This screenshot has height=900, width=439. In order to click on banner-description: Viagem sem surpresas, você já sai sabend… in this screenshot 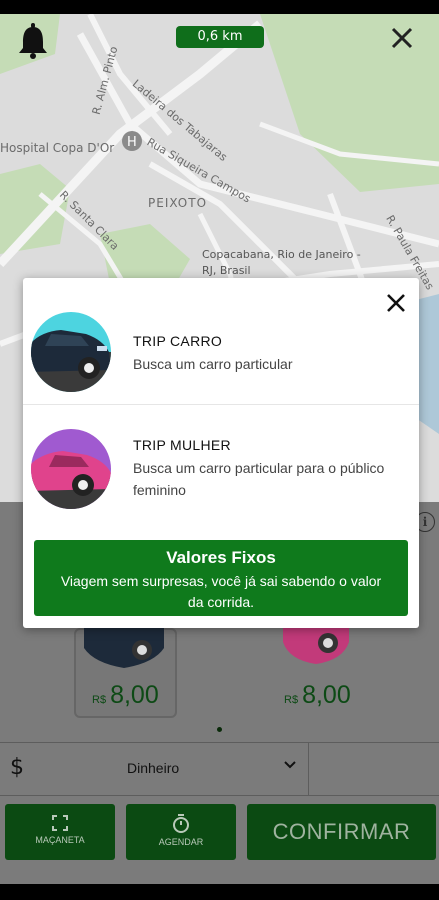, I will do `click(221, 591)`.